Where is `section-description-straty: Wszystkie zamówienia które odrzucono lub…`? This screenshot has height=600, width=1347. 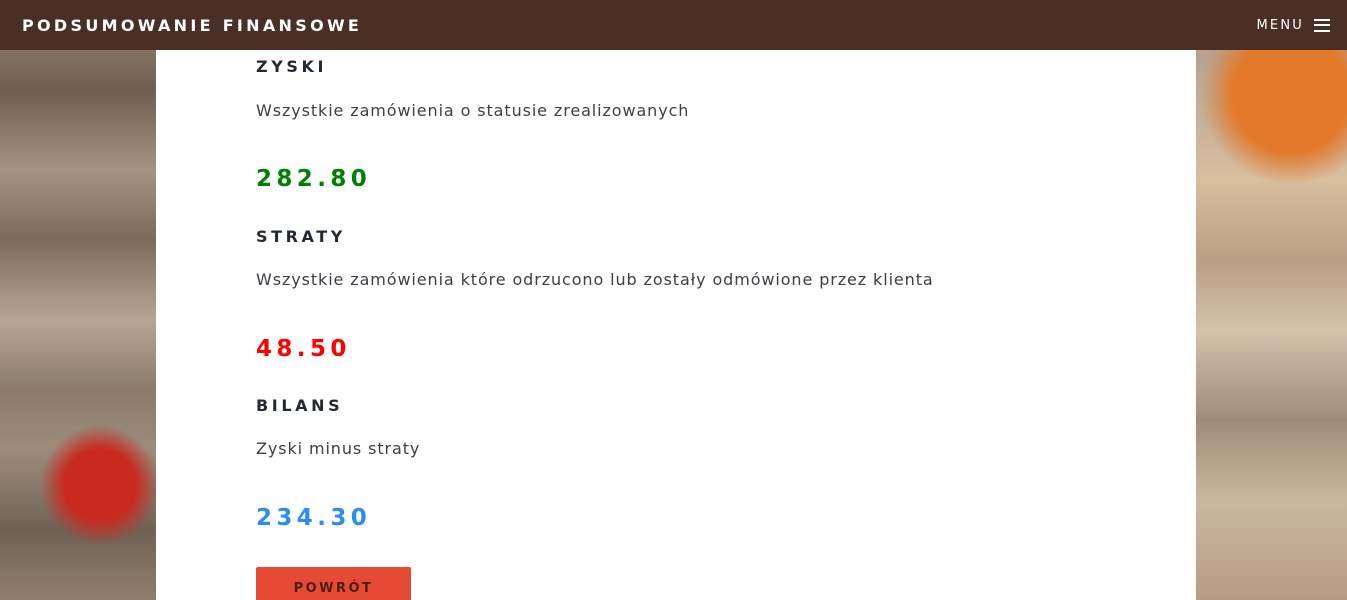 section-description-straty: Wszystkie zamówienia które odrzucono lub… is located at coordinates (595, 279).